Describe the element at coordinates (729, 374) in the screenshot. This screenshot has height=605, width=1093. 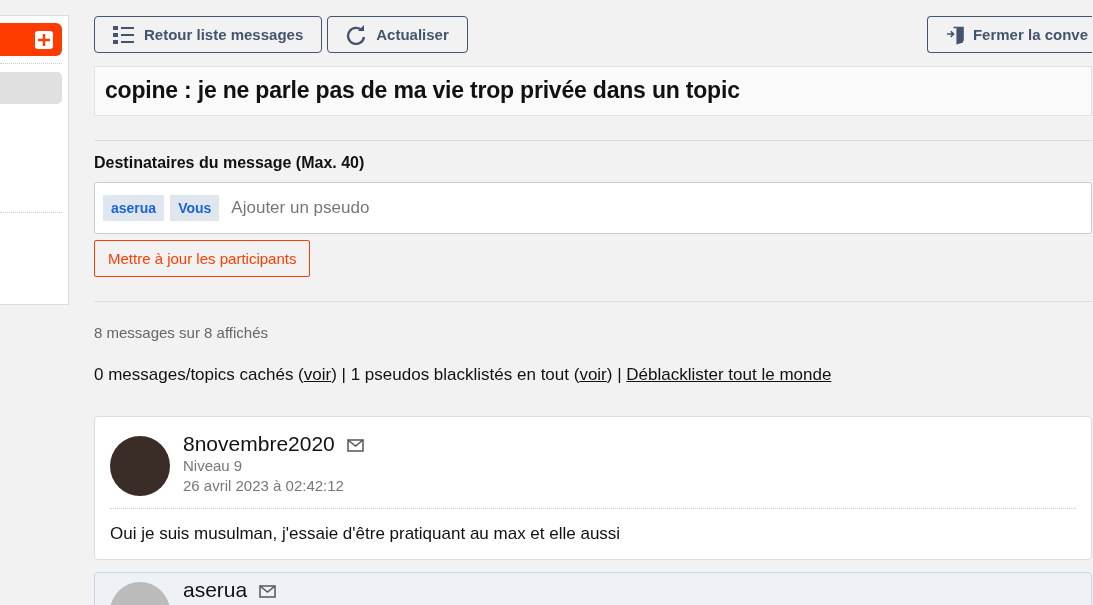
I see `text-link: Déblacklister tout le monde` at that location.